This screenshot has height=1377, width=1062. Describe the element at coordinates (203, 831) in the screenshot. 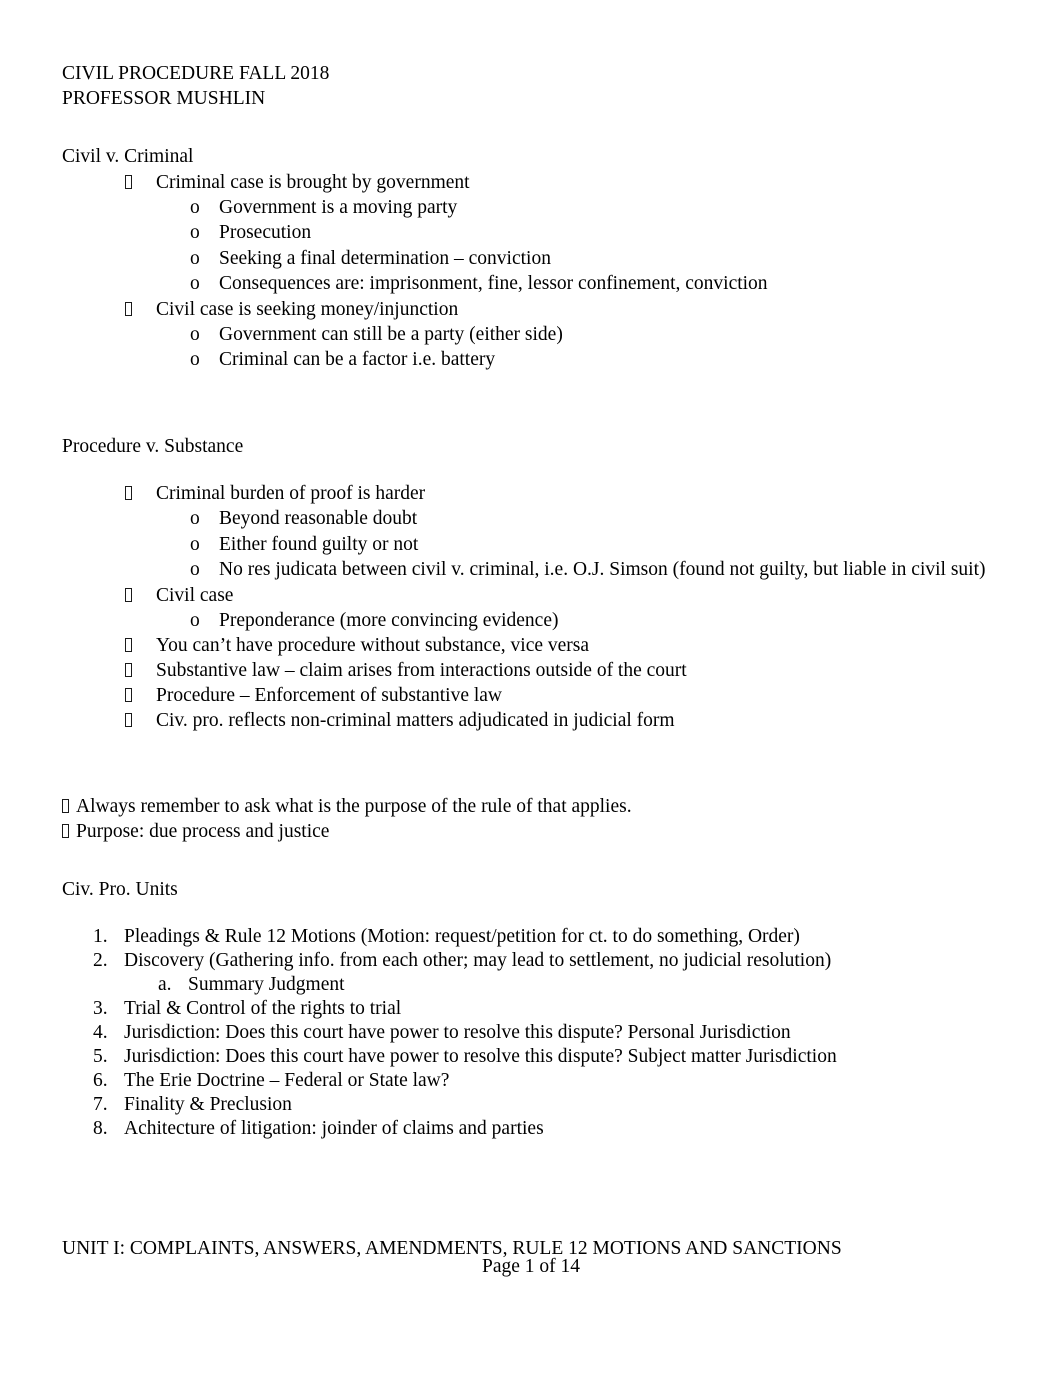

I see `list-item-label: Purpose: due process and justice` at that location.